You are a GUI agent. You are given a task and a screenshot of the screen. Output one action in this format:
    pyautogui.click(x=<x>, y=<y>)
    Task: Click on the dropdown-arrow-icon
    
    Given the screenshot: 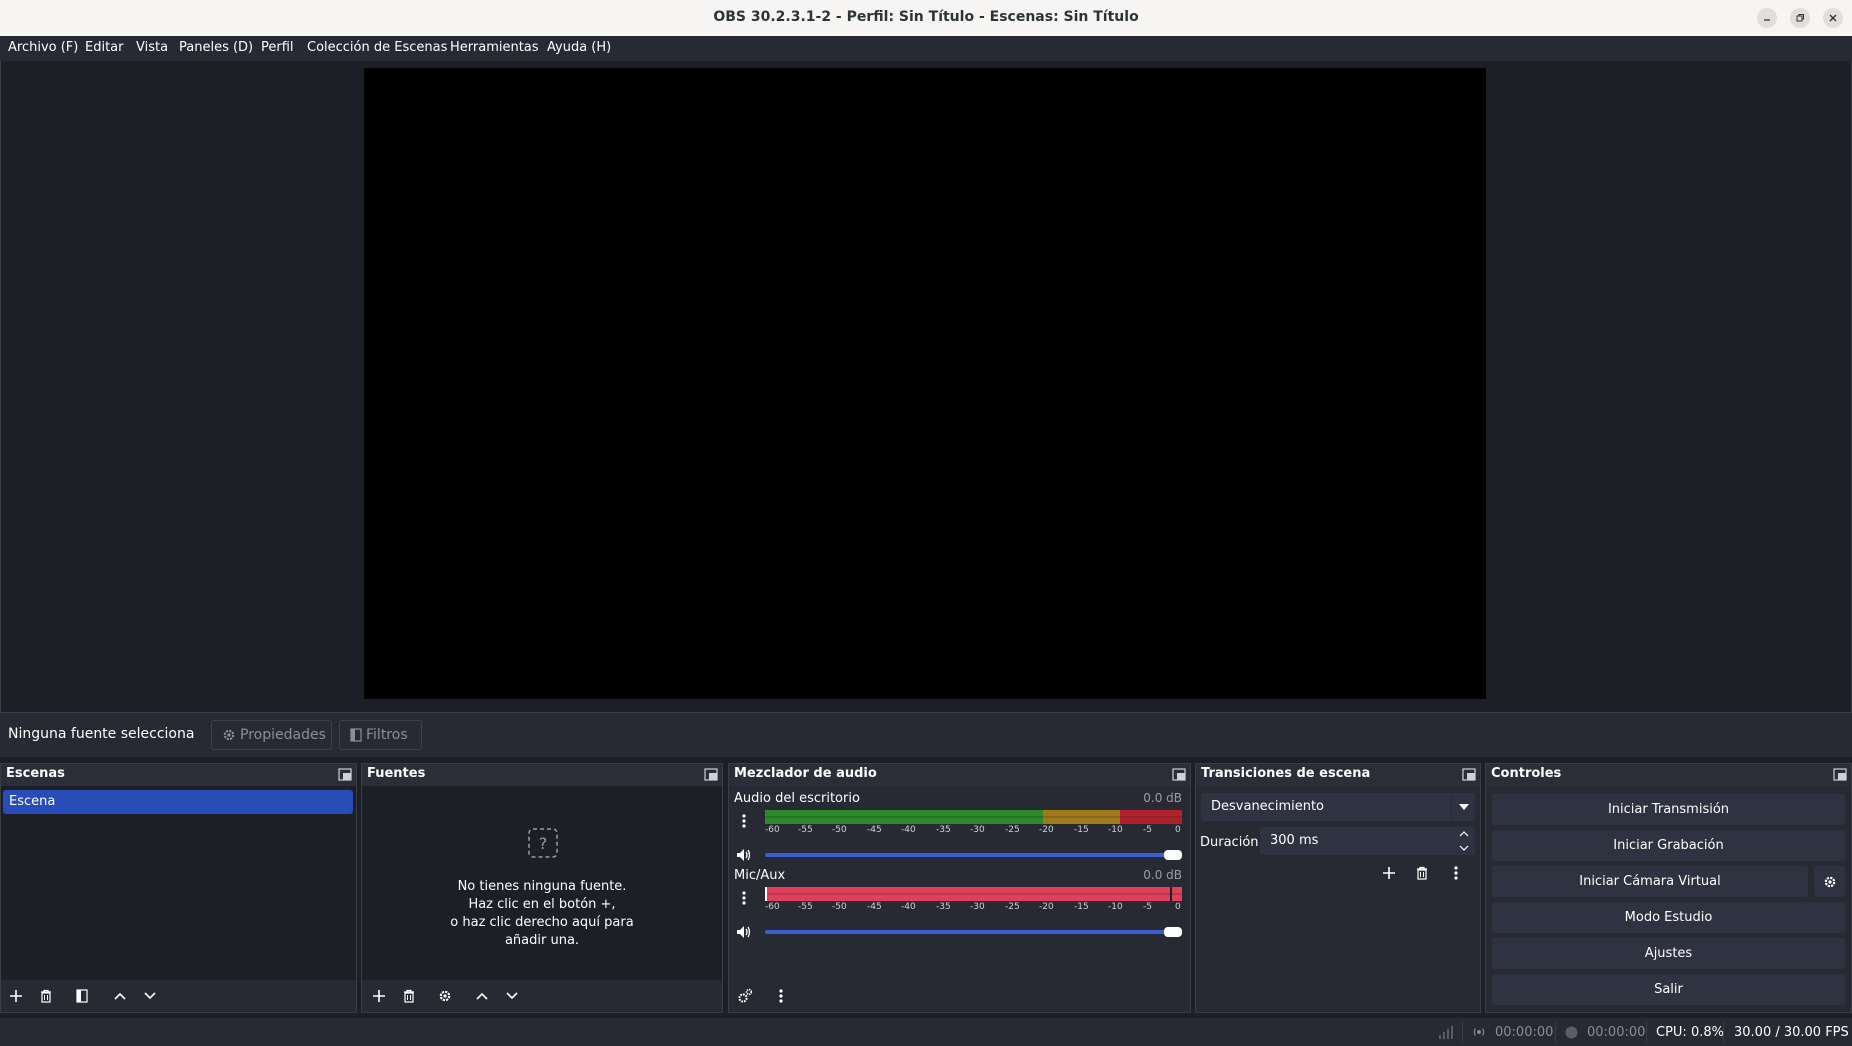 What is the action you would take?
    pyautogui.click(x=1463, y=807)
    